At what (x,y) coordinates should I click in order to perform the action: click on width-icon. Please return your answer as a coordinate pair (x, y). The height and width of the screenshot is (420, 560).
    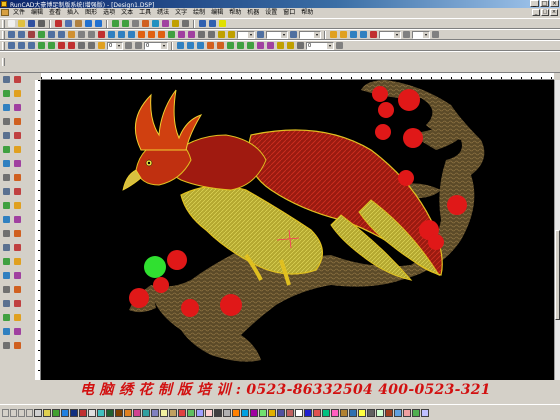
    Looking at the image, I should click on (406, 34).